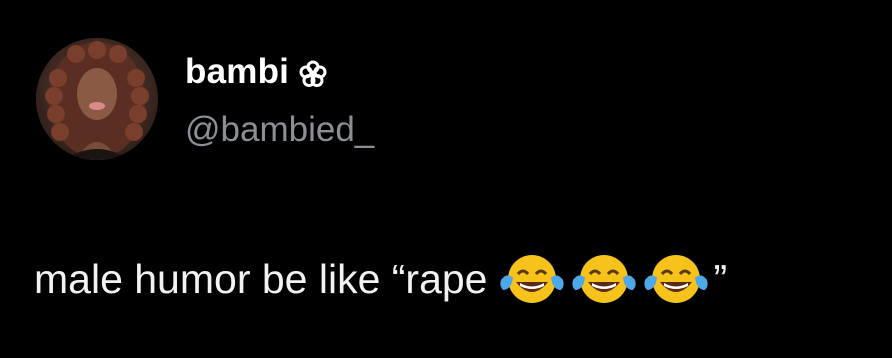  I want to click on avatar-image, so click(97, 99).